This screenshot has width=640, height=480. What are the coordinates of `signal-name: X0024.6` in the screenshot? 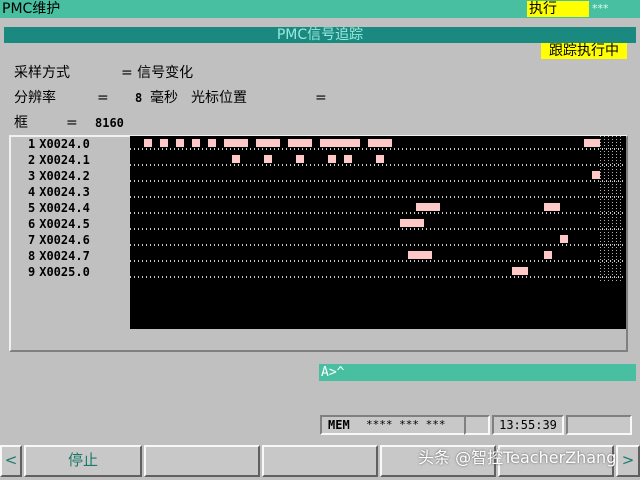 It's located at (64, 240).